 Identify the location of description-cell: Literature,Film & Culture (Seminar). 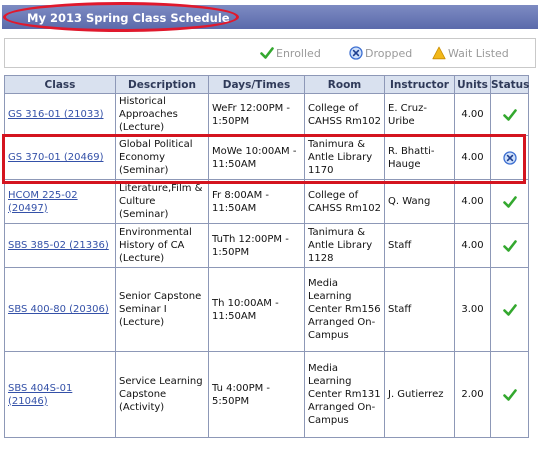
(162, 201).